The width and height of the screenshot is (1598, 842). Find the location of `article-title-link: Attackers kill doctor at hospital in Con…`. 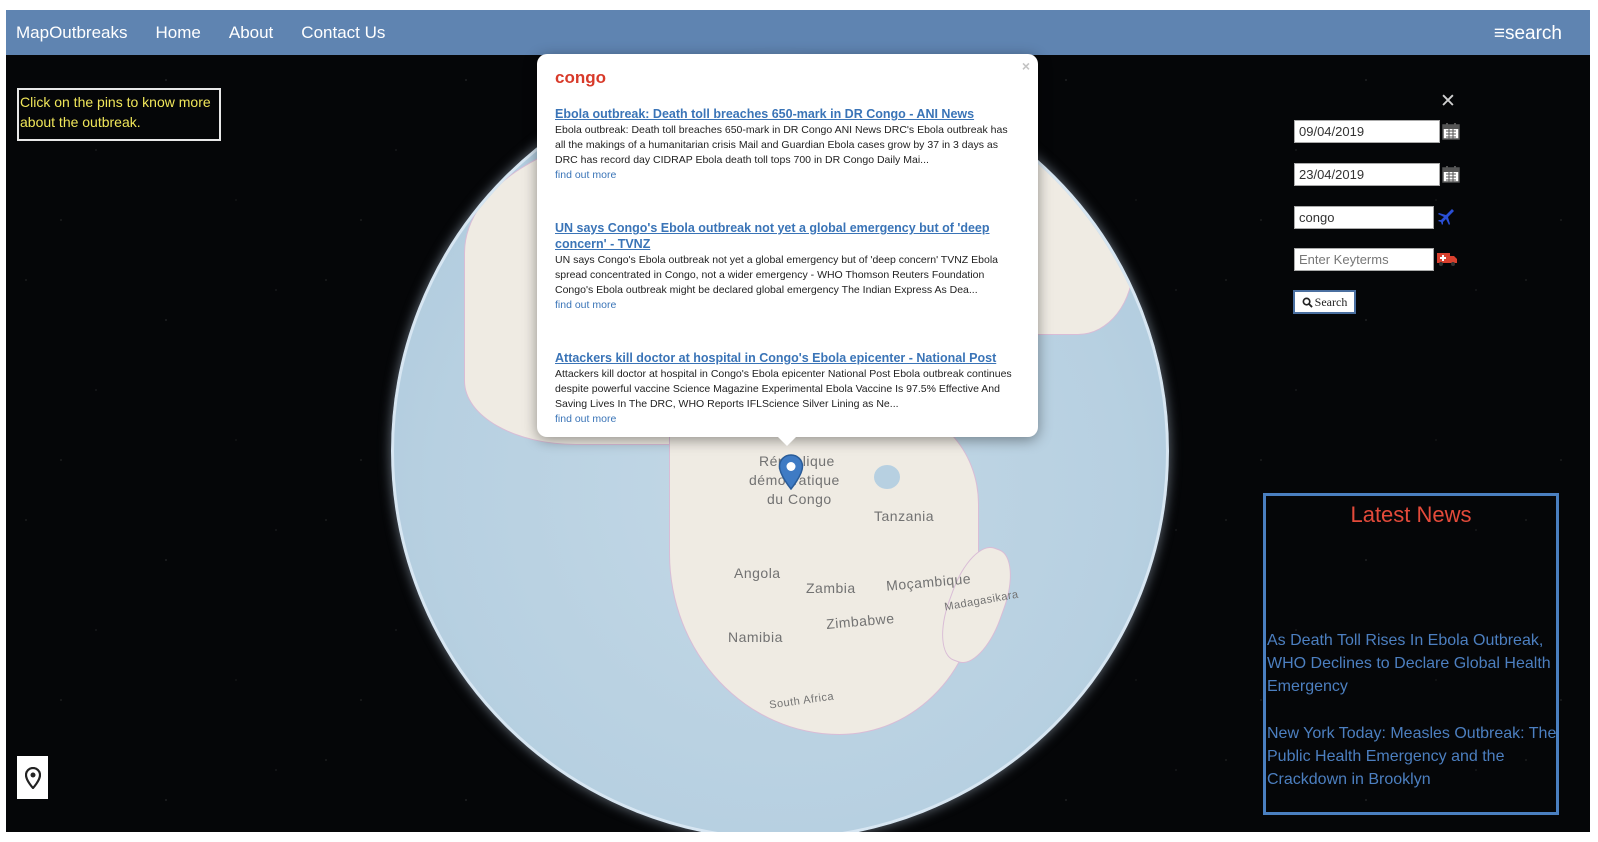

article-title-link: Attackers kill doctor at hospital in Con… is located at coordinates (787, 358).